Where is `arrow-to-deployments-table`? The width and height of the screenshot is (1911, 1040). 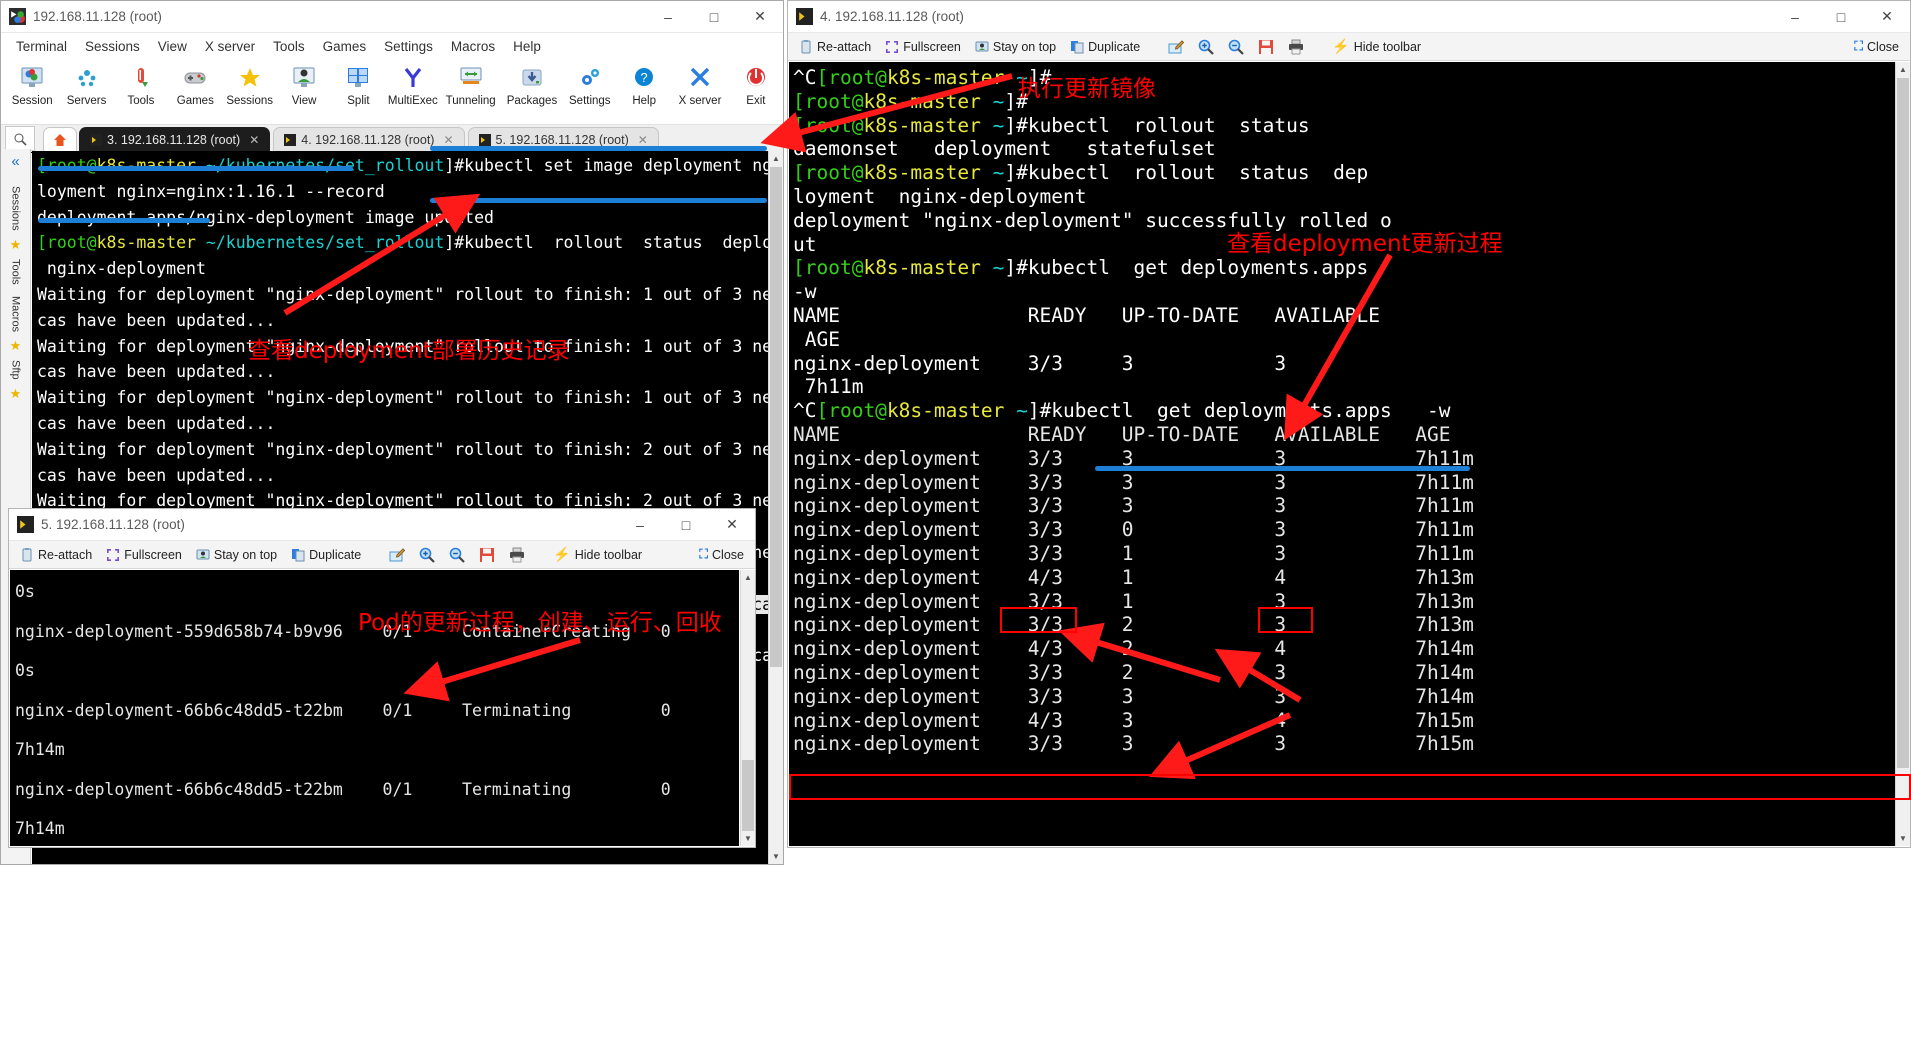
arrow-to-deployments-table is located at coordinates (1338, 347).